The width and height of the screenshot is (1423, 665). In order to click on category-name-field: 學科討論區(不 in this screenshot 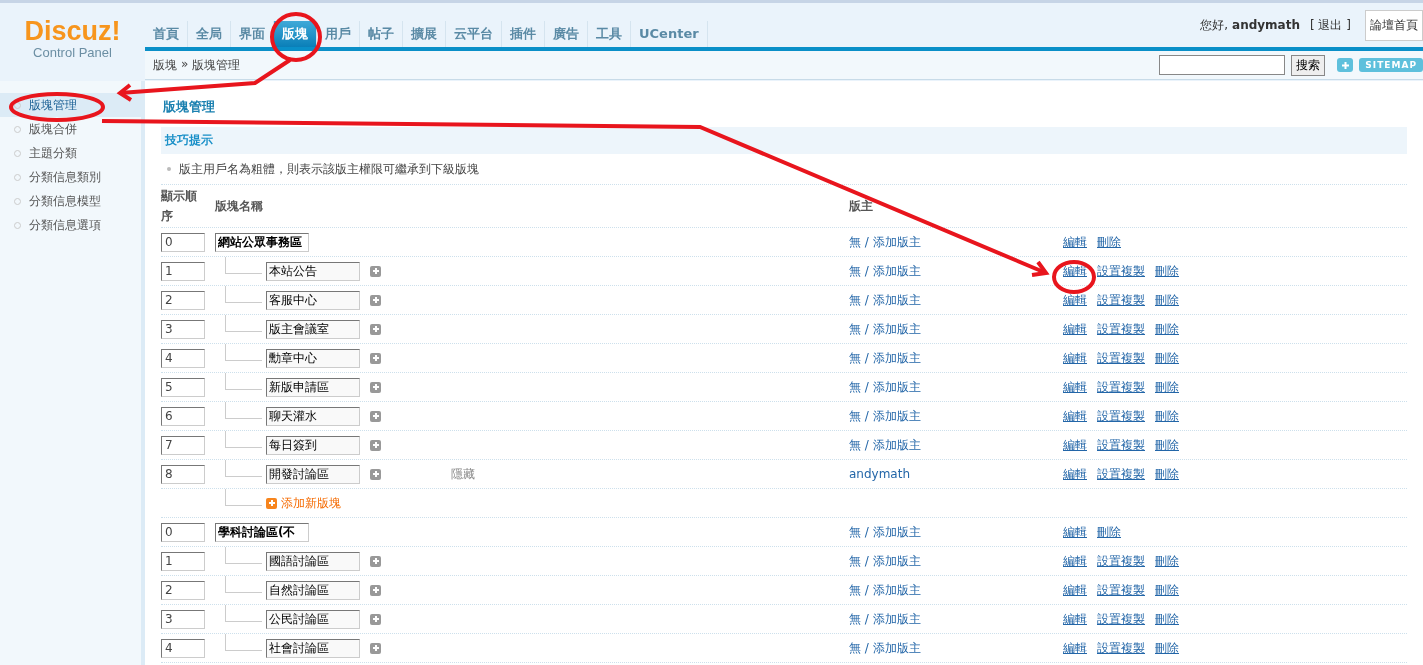, I will do `click(262, 532)`.